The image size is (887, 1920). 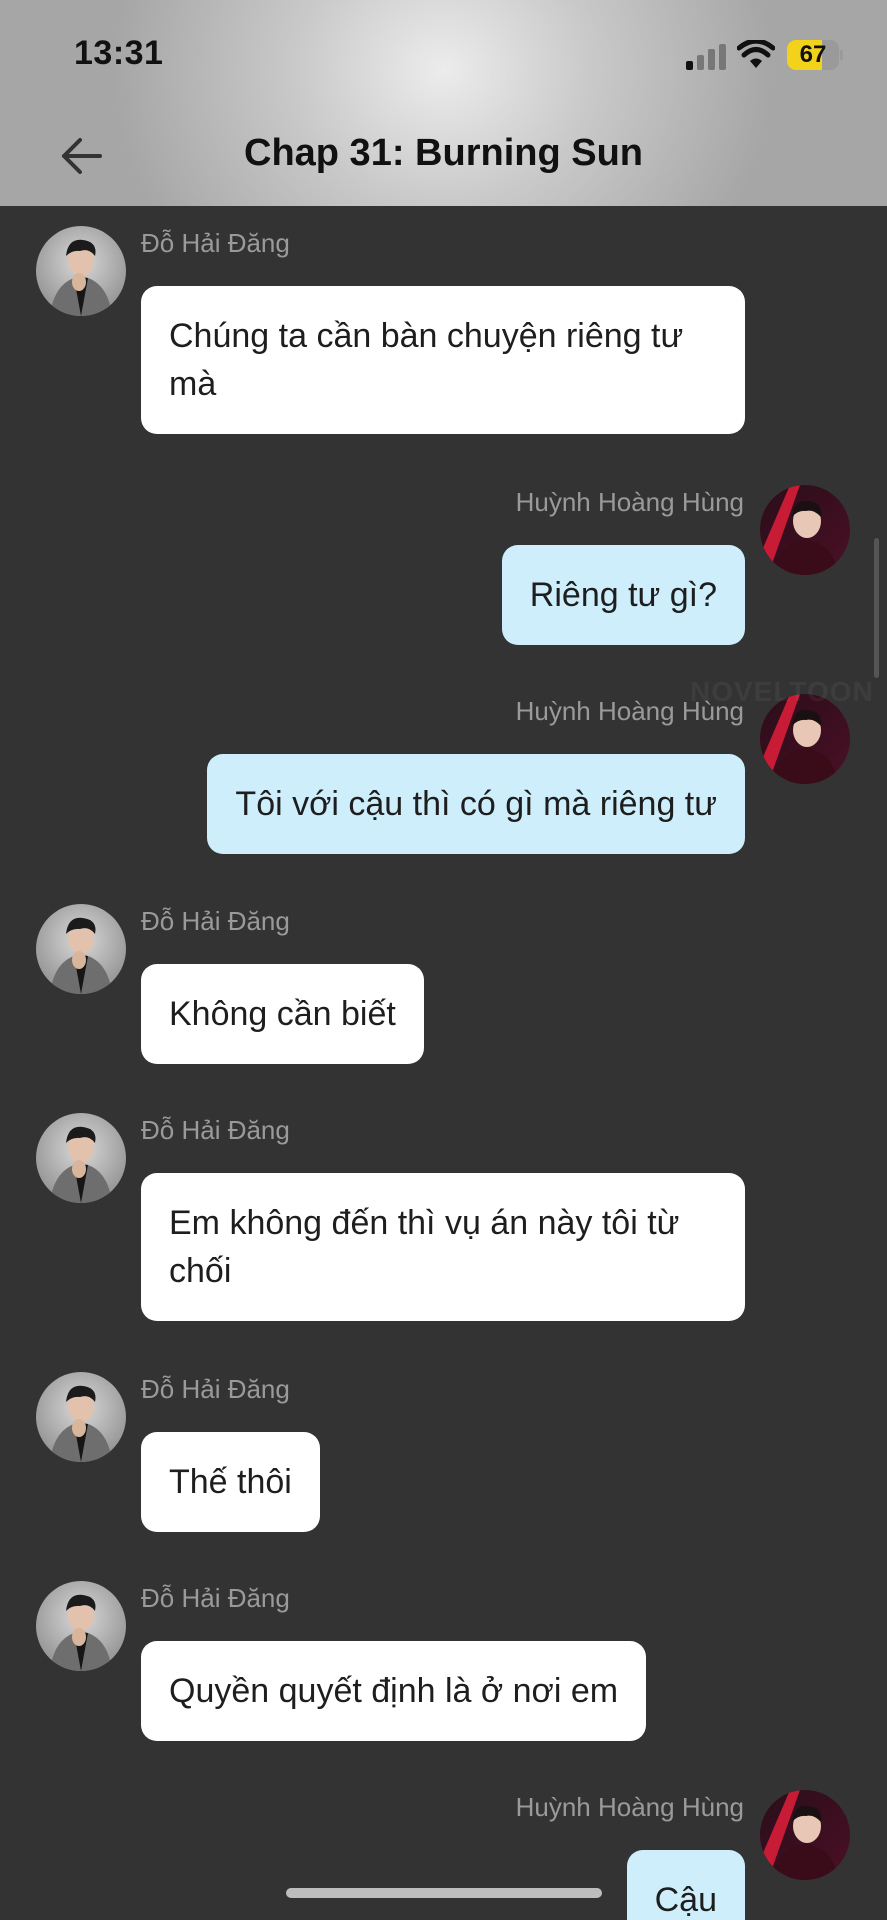 I want to click on message-bubble: Riêng tư gì?, so click(x=623, y=595).